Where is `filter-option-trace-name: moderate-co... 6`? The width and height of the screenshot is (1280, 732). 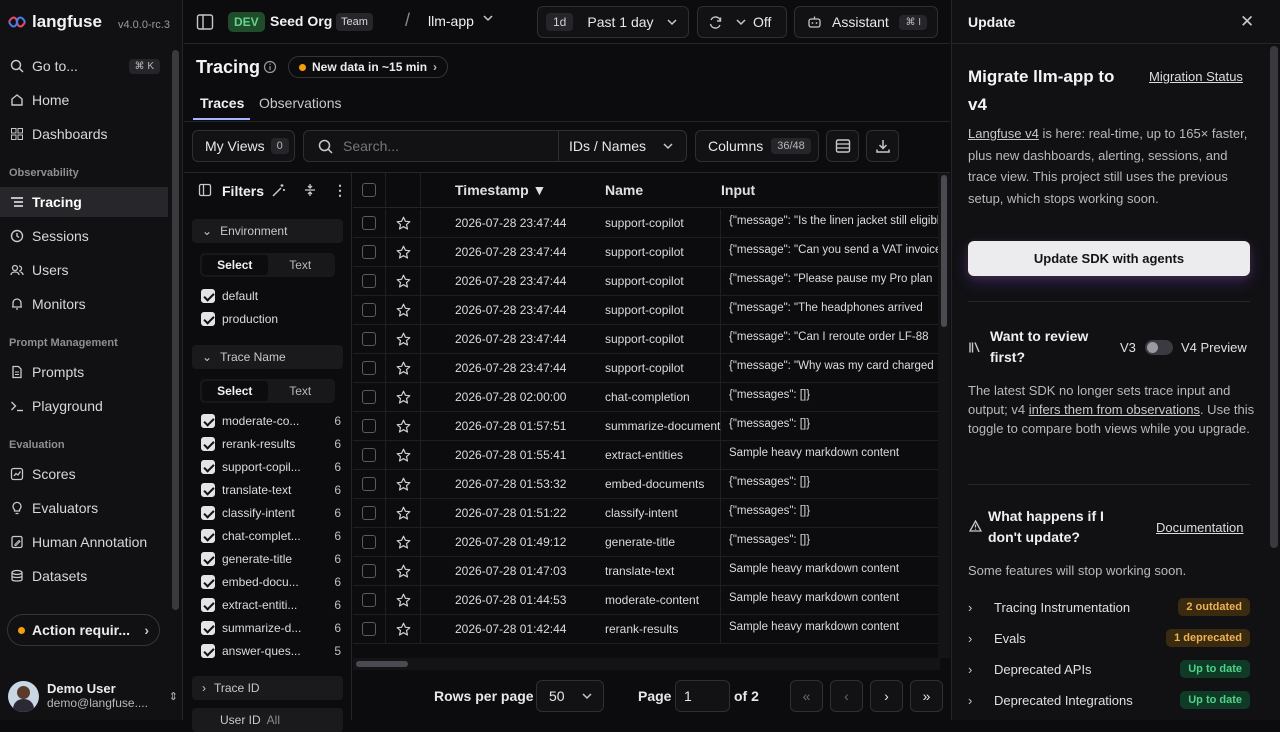
filter-option-trace-name: moderate-co... 6 is located at coordinates (271, 421).